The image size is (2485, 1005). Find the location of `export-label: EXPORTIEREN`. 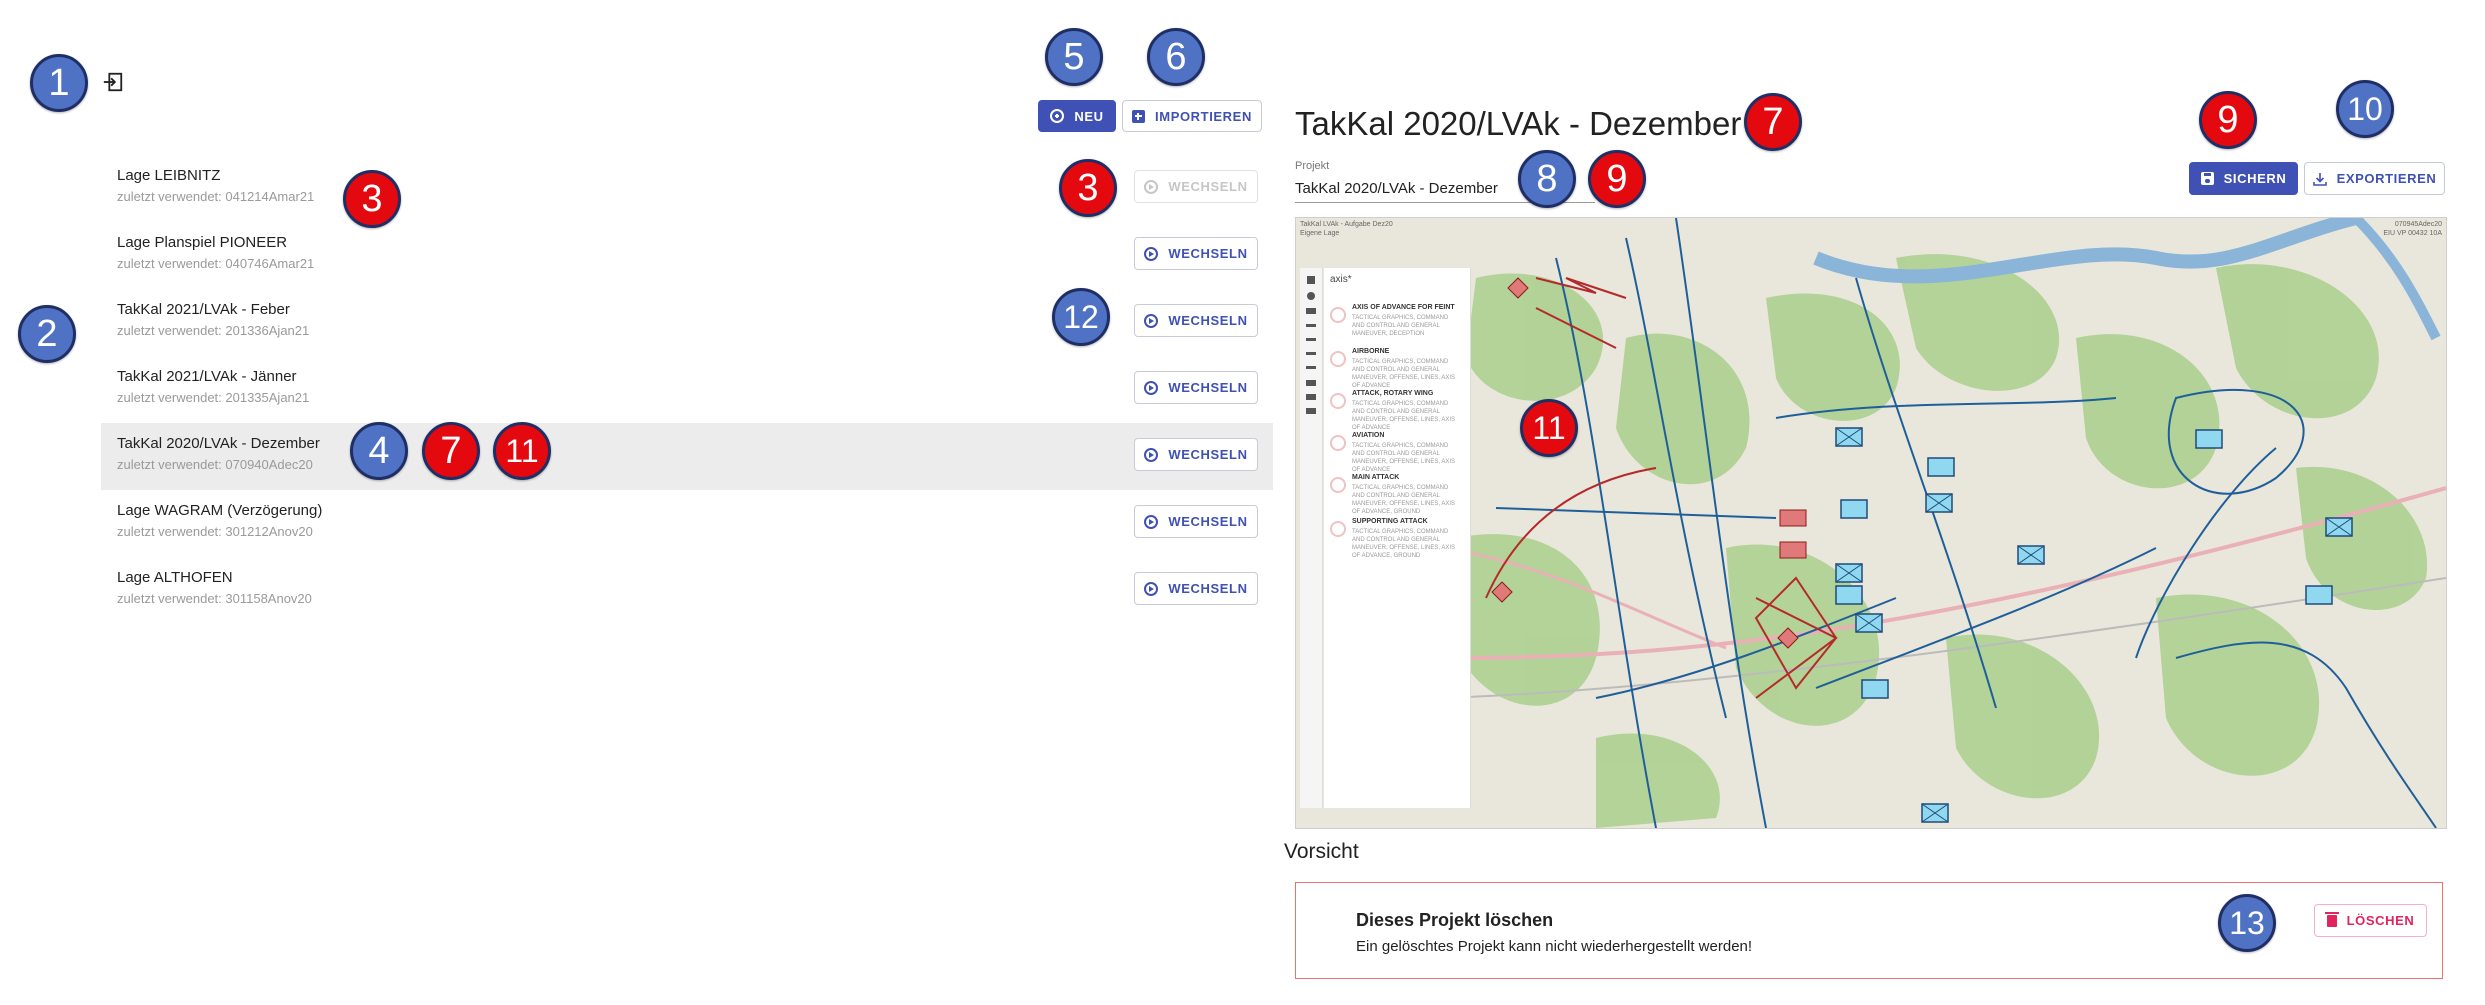

export-label: EXPORTIEREN is located at coordinates (2386, 178).